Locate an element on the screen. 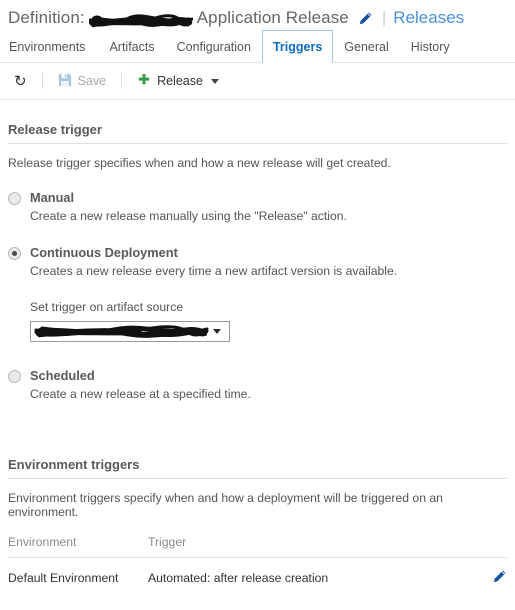 The image size is (515, 610). radio-scheduled is located at coordinates (14, 376).